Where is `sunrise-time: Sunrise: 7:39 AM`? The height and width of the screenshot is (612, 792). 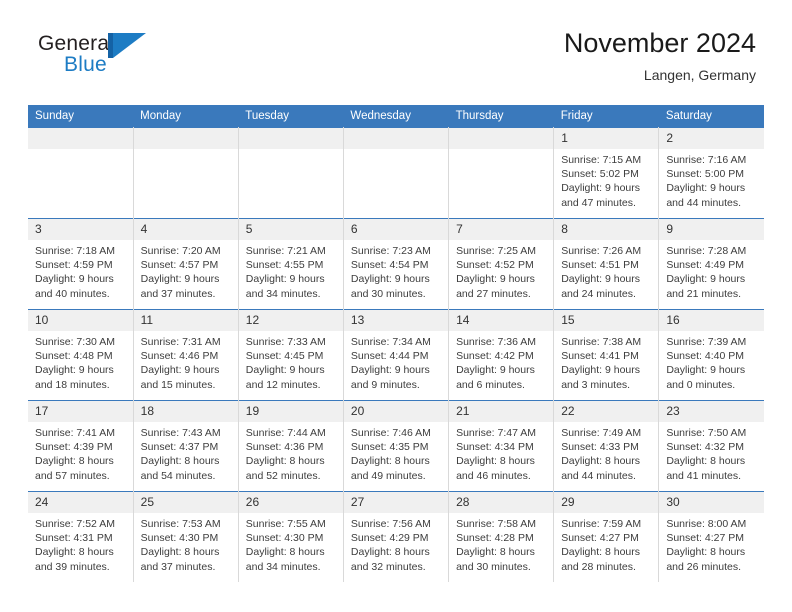 sunrise-time: Sunrise: 7:39 AM is located at coordinates (706, 342).